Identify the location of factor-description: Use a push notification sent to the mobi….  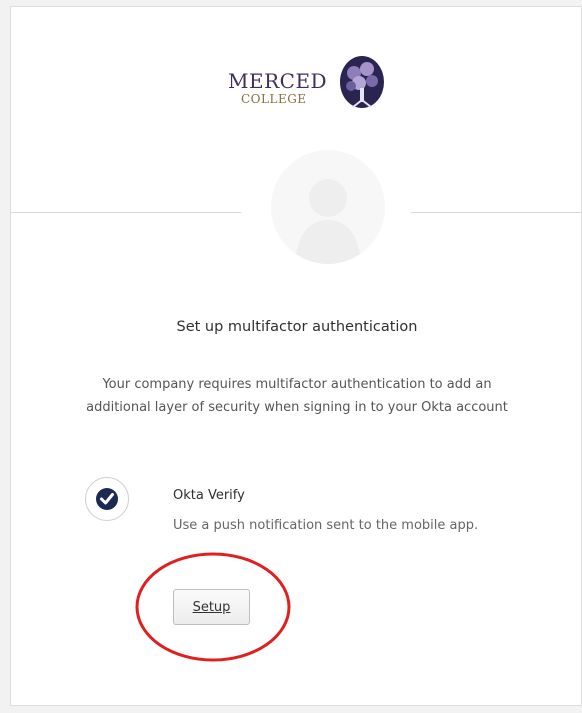
(326, 525).